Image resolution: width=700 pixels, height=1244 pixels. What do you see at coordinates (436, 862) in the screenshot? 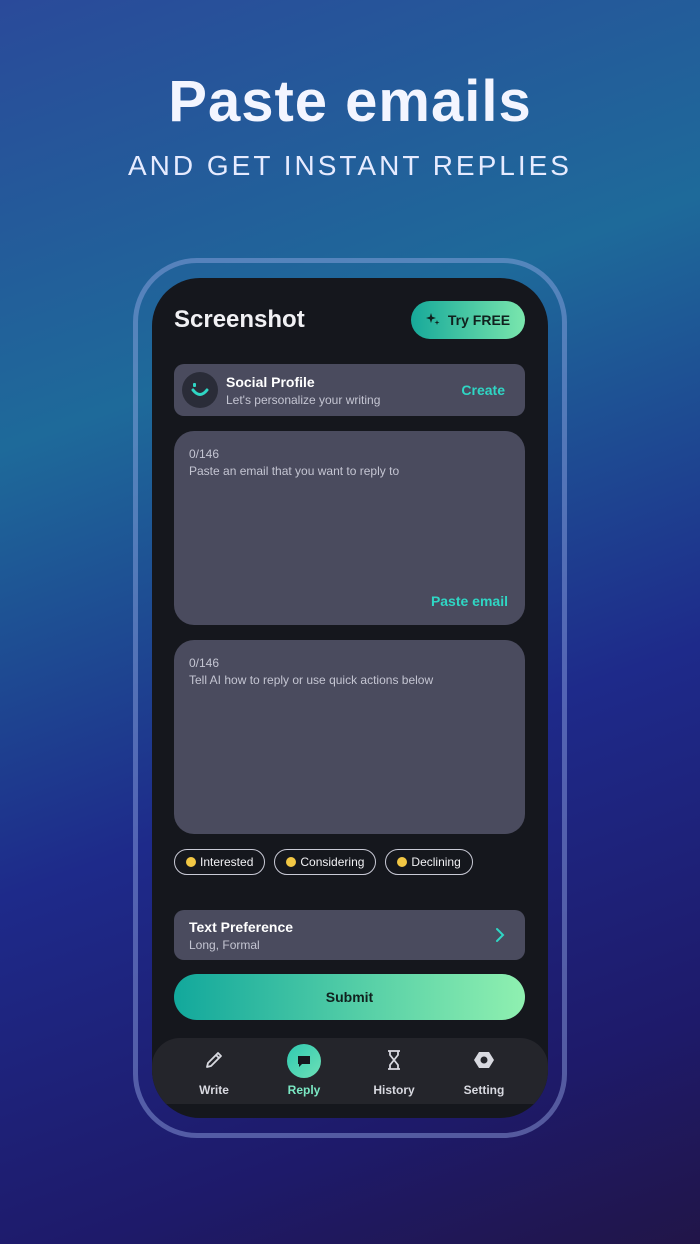
I see `chip-label: Declining` at bounding box center [436, 862].